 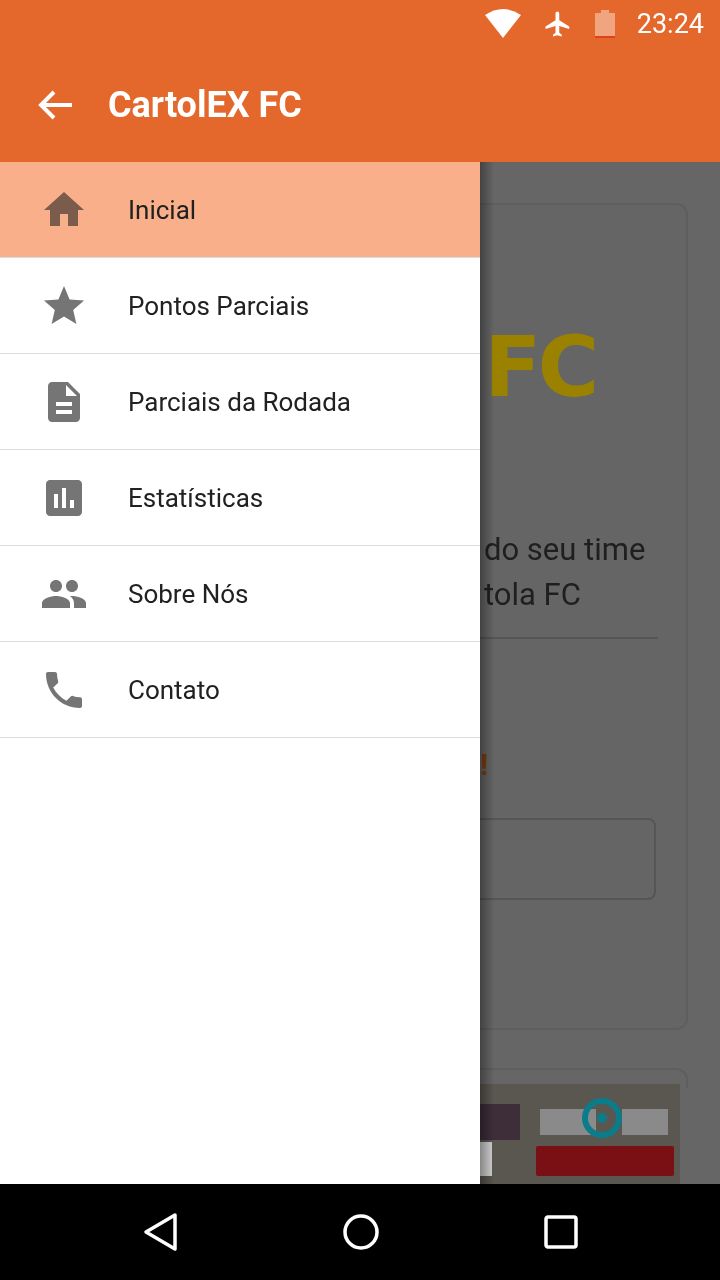 What do you see at coordinates (561, 1232) in the screenshot?
I see `recent-apps-icon` at bounding box center [561, 1232].